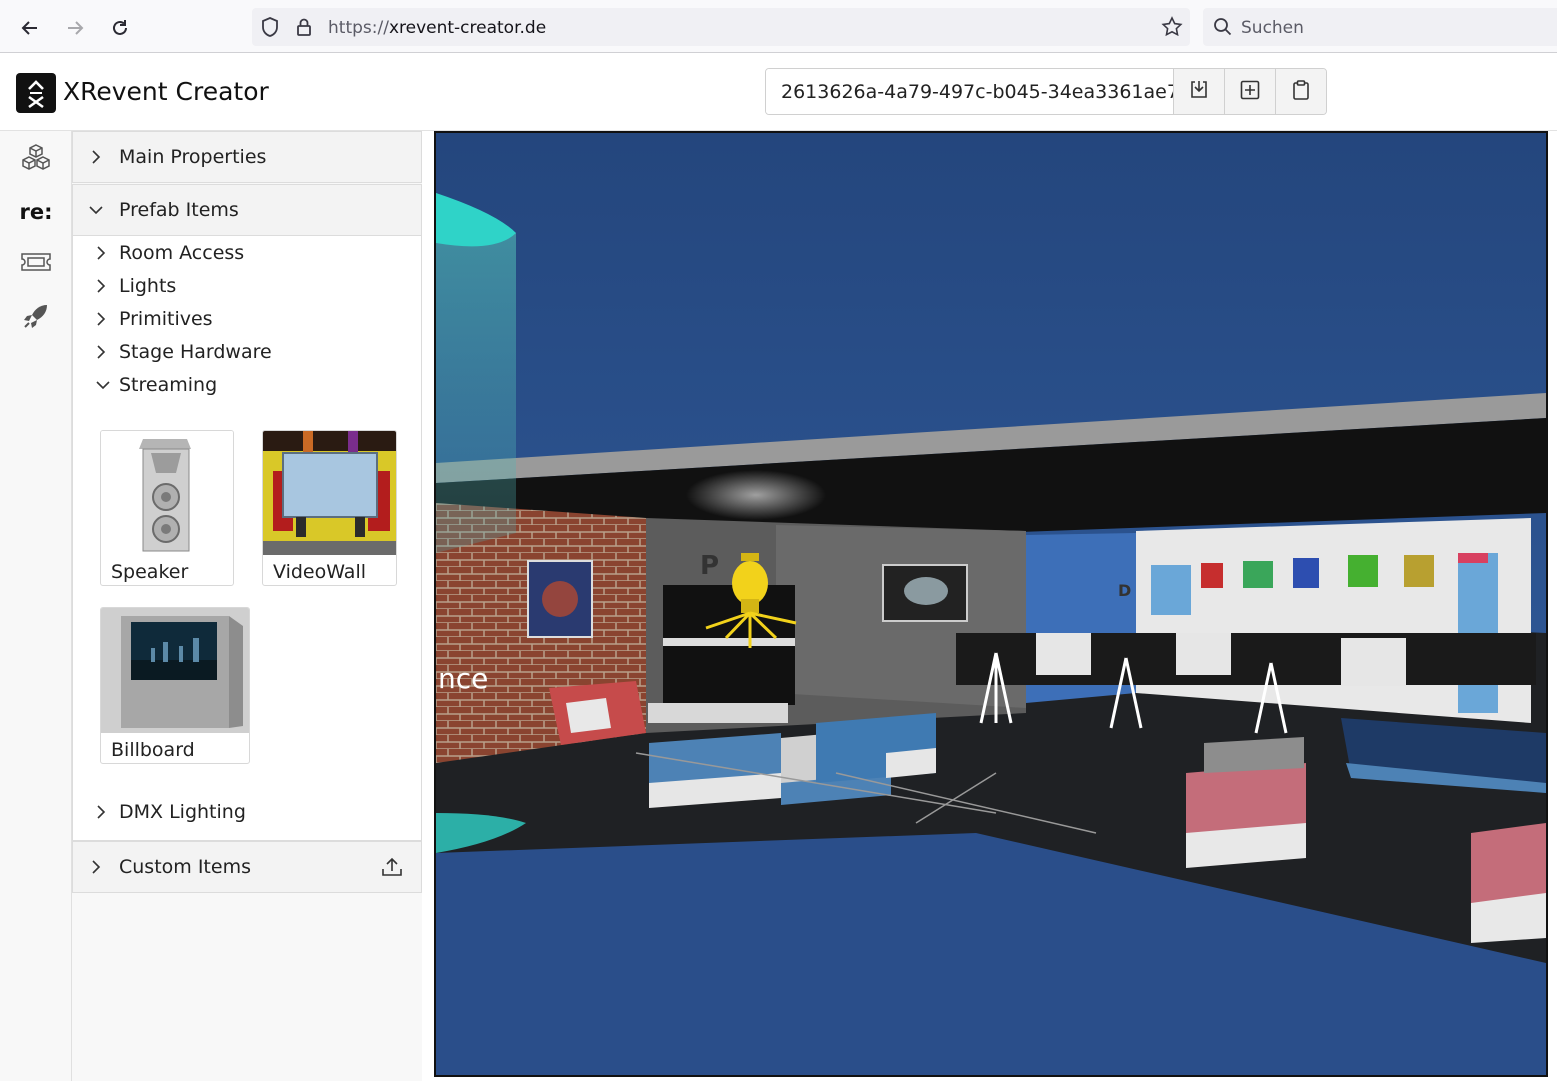  What do you see at coordinates (320, 572) in the screenshot?
I see `prefab-card-label: VideoWall` at bounding box center [320, 572].